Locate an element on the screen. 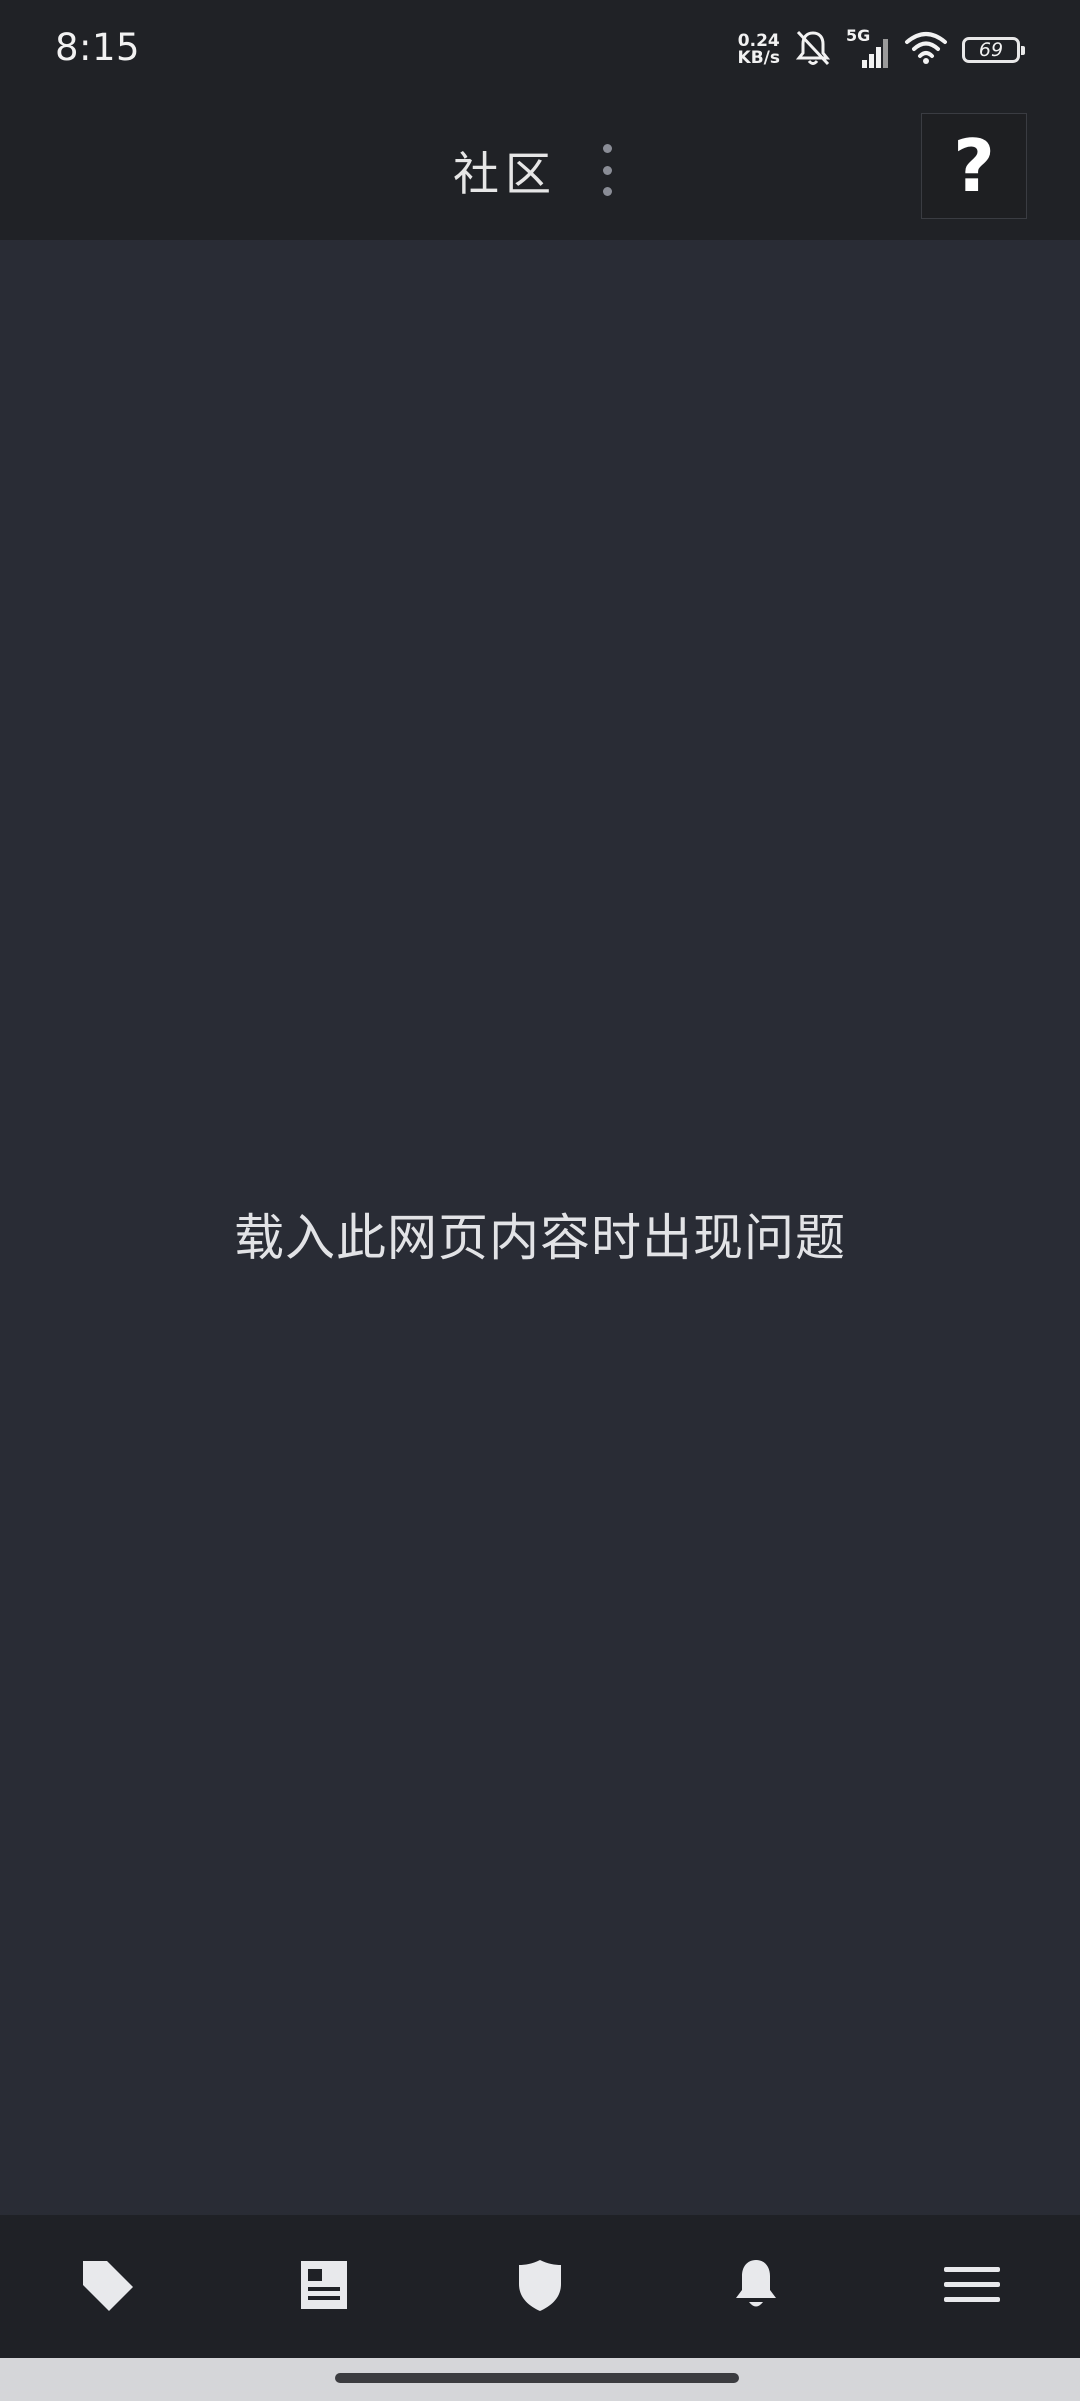 This screenshot has width=1080, height=2401. news-icon is located at coordinates (324, 2285).